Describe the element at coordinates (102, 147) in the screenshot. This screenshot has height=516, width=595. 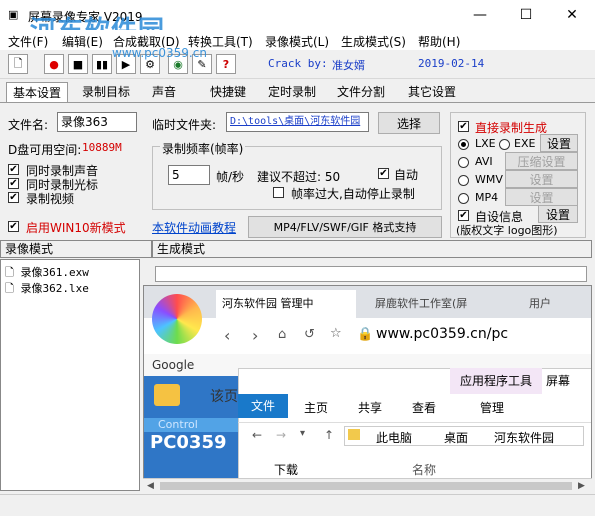
I see `disk-space-value: 10889M` at that location.